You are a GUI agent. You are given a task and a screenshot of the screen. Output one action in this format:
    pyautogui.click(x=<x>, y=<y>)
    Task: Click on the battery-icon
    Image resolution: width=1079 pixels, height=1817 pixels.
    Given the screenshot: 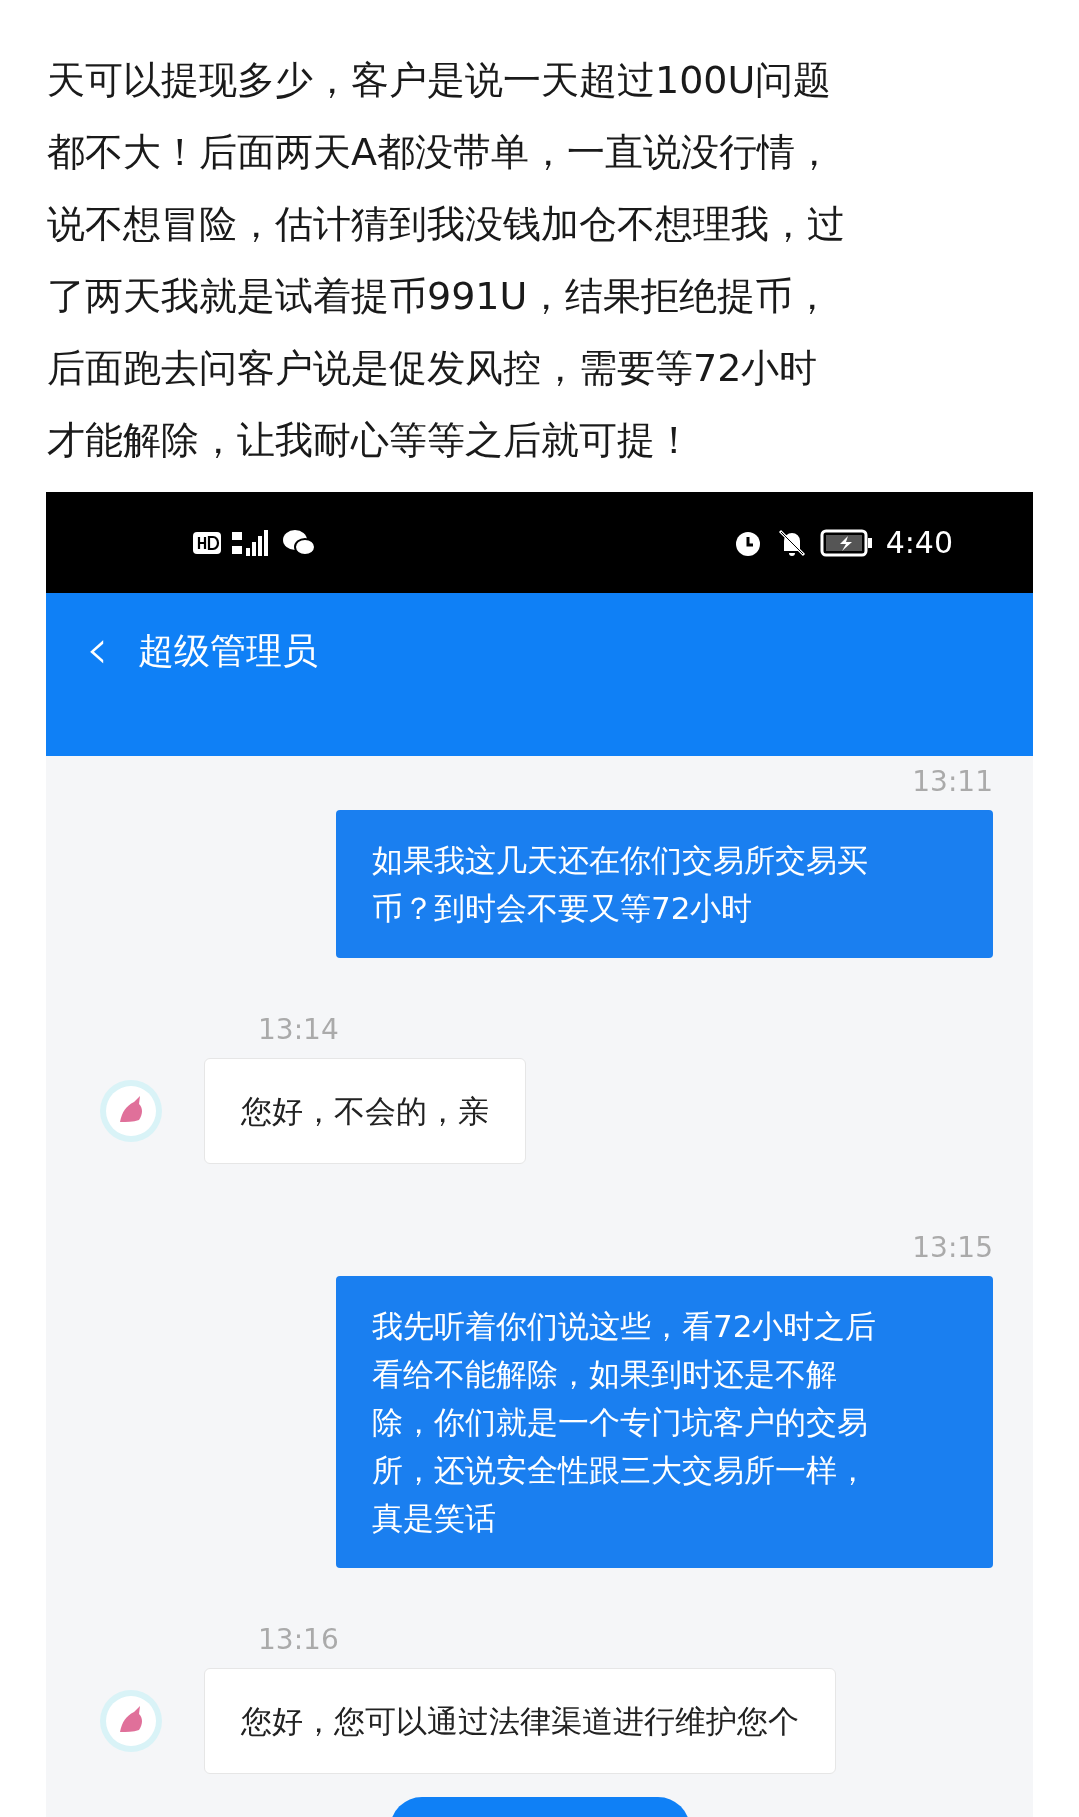 What is the action you would take?
    pyautogui.click(x=846, y=542)
    